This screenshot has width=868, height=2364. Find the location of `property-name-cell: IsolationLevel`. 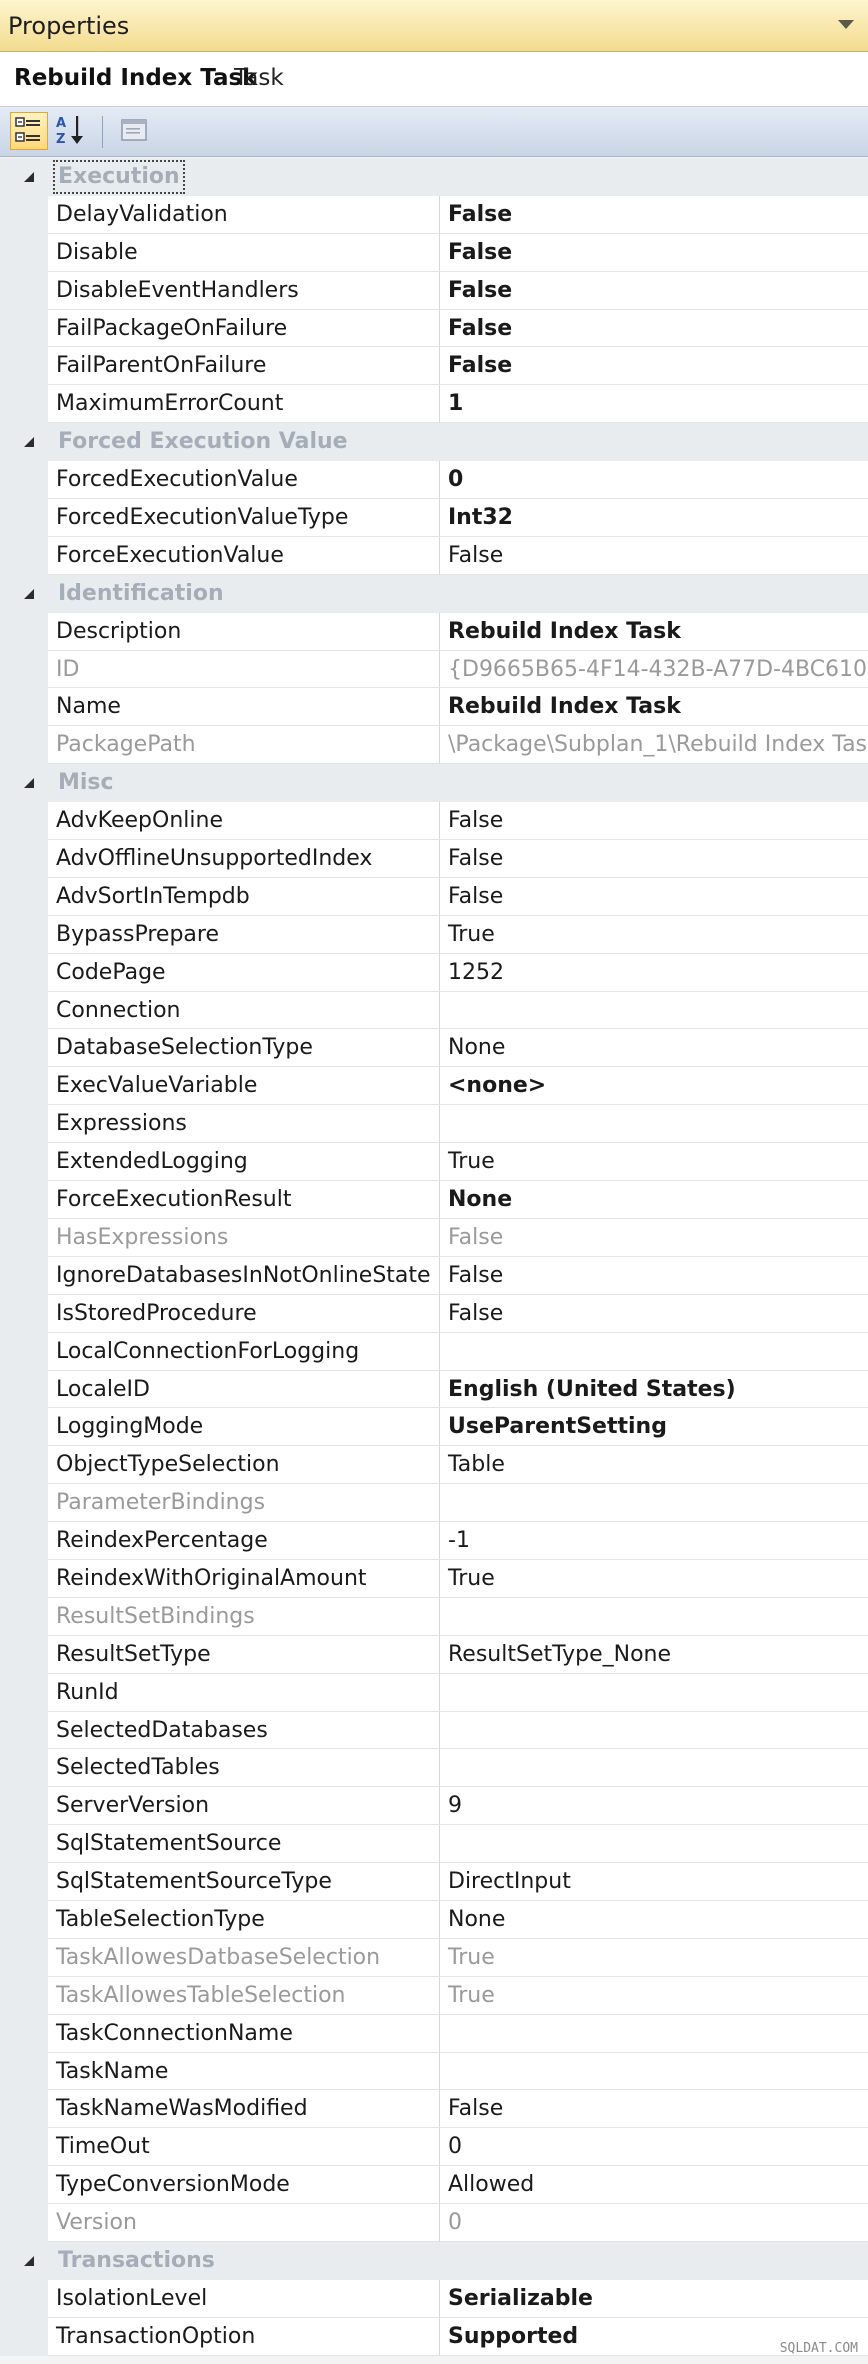

property-name-cell: IsolationLevel is located at coordinates (244, 2298).